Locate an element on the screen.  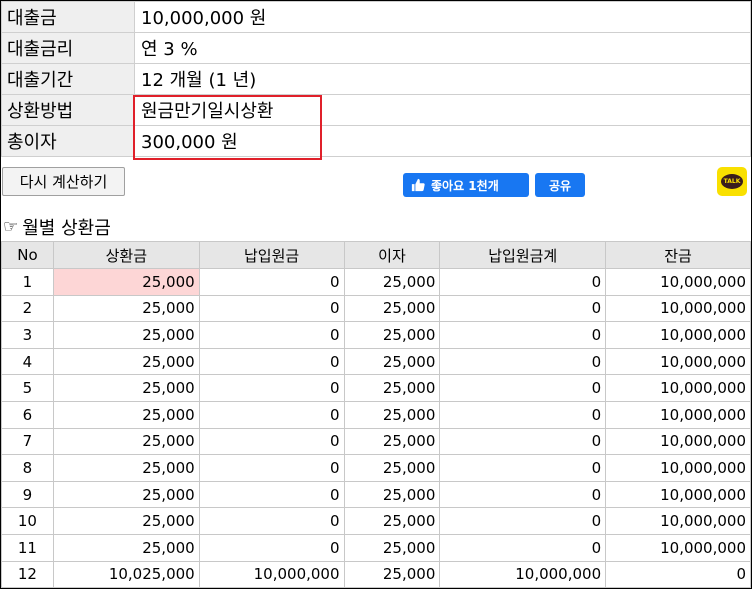
cell-no: 2 is located at coordinates (27, 308).